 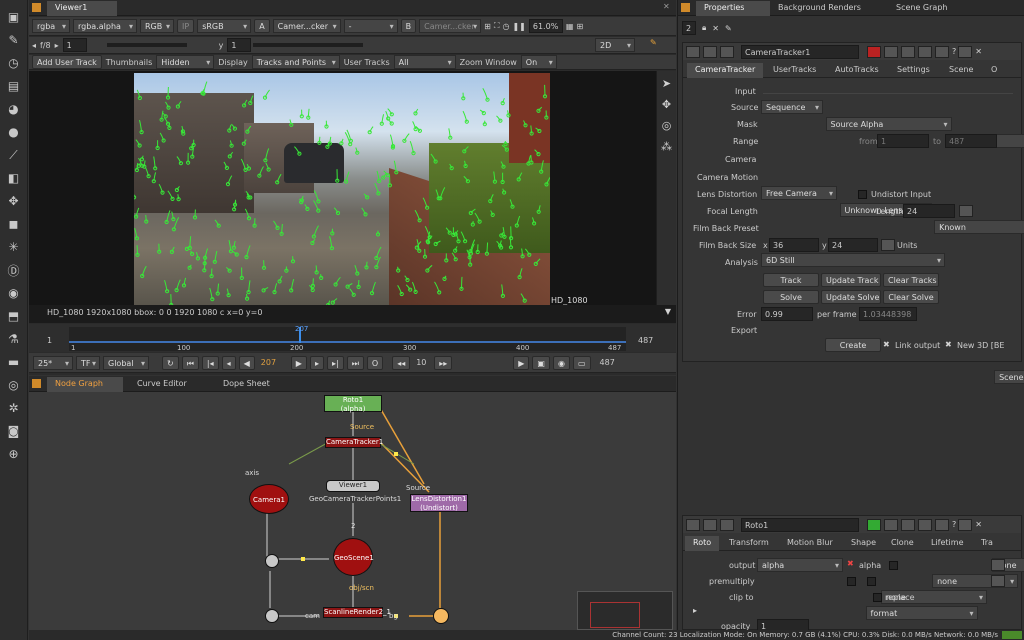 I want to click on camera-motion-select: Free Camera, so click(x=799, y=193).